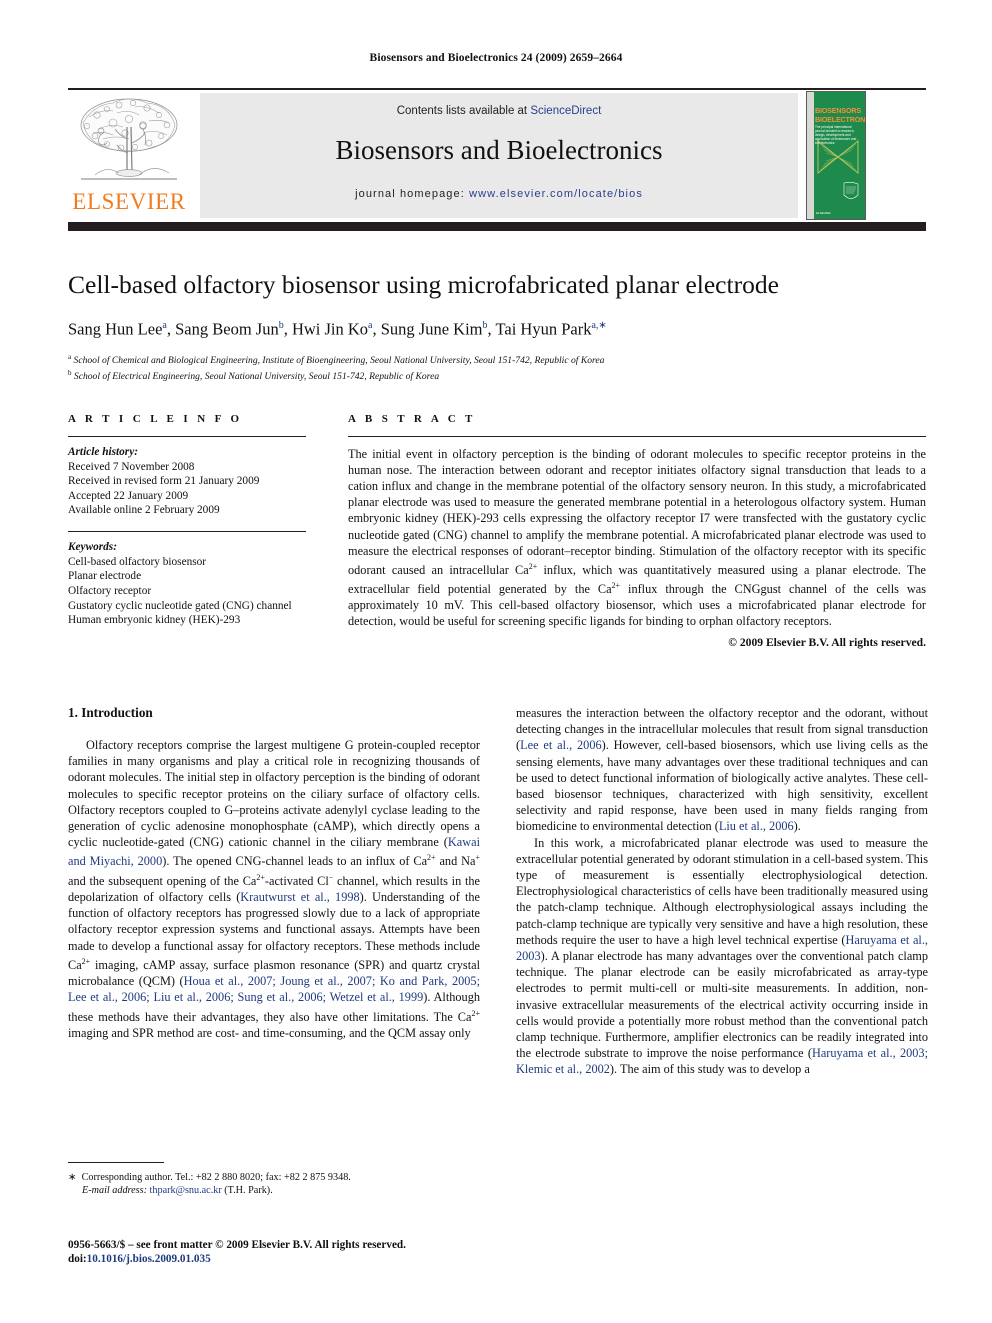 Image resolution: width=992 pixels, height=1323 pixels. I want to click on charge-sup: +, so click(477, 858).